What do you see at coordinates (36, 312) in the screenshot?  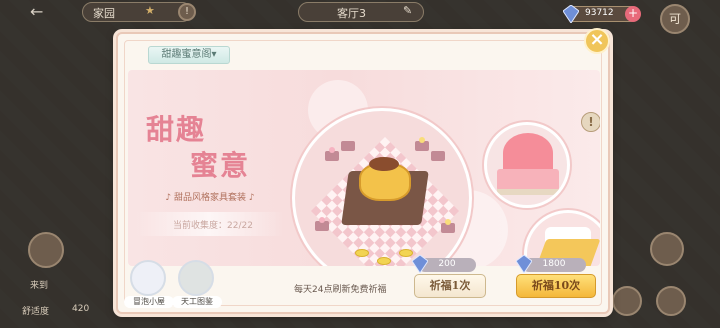 I see `comfort-label: 舒适度` at bounding box center [36, 312].